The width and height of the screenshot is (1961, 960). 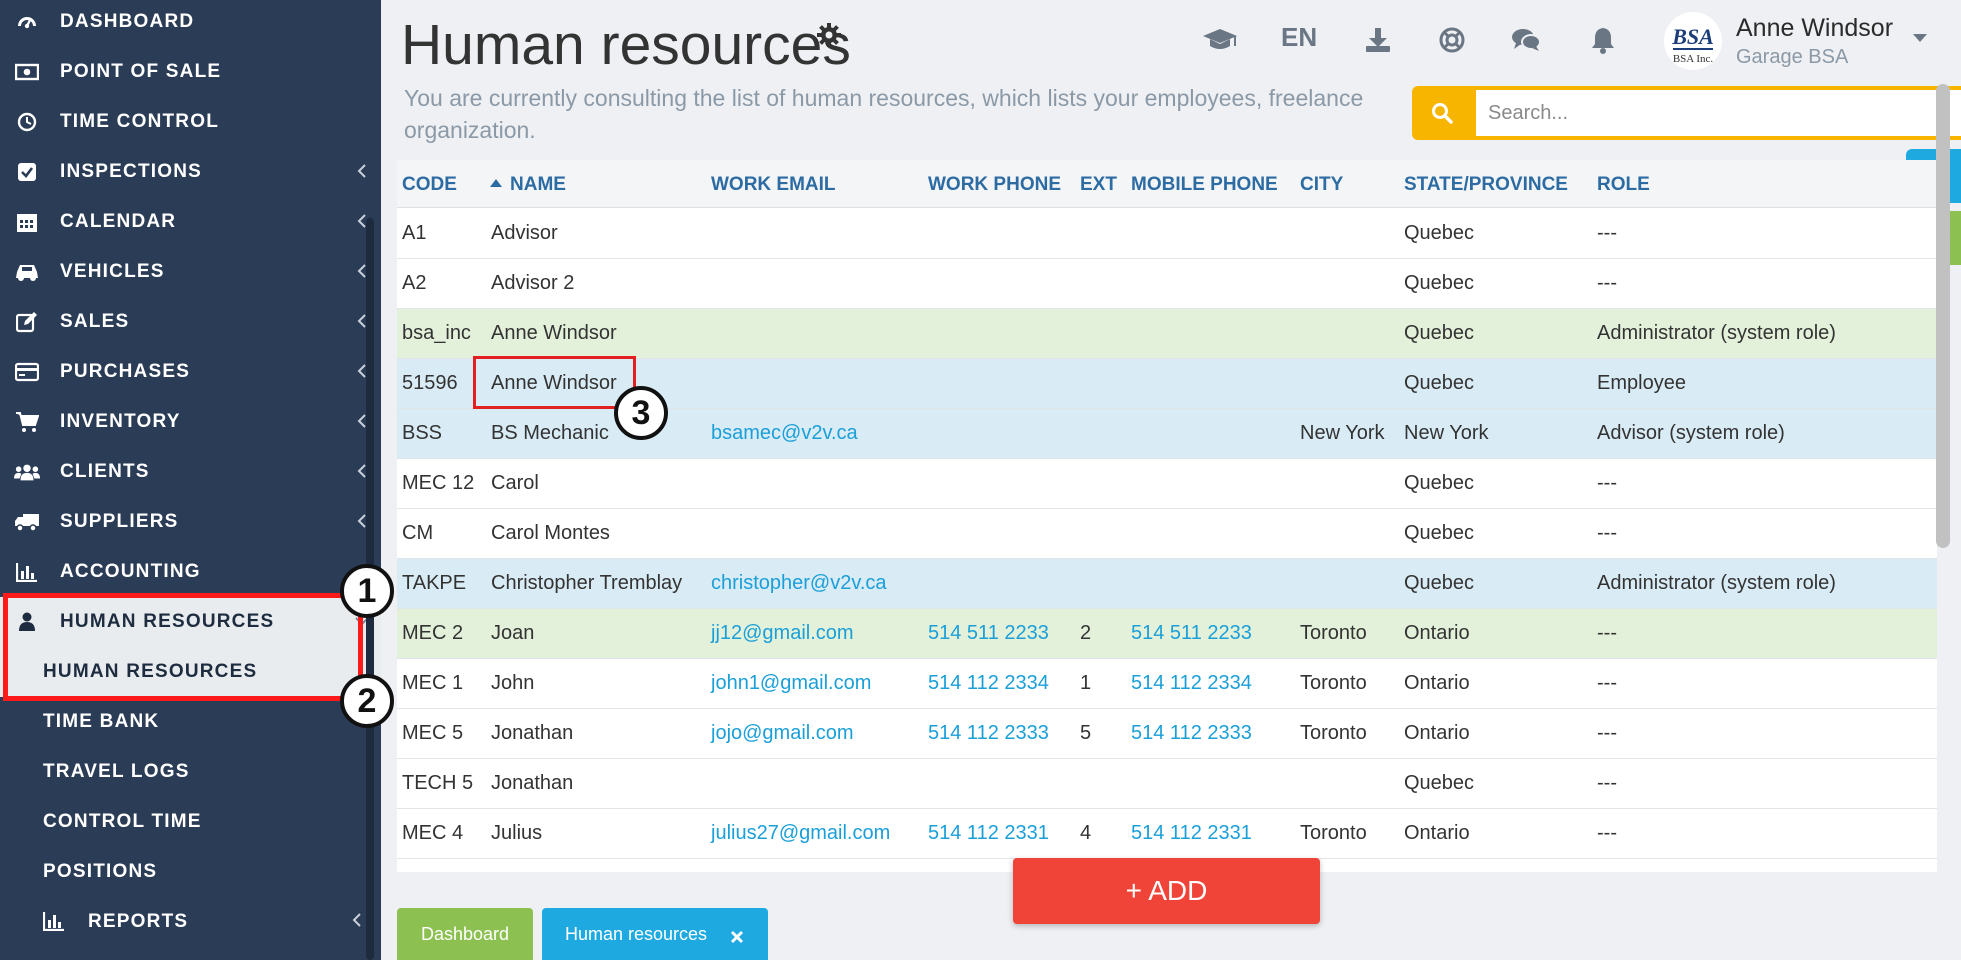 I want to click on cell-mobile-phone: 514 112 2331, so click(x=1191, y=833).